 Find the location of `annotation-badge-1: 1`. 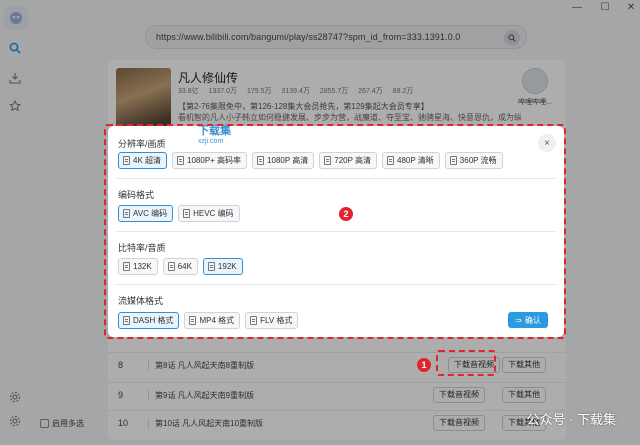

annotation-badge-1: 1 is located at coordinates (424, 365).